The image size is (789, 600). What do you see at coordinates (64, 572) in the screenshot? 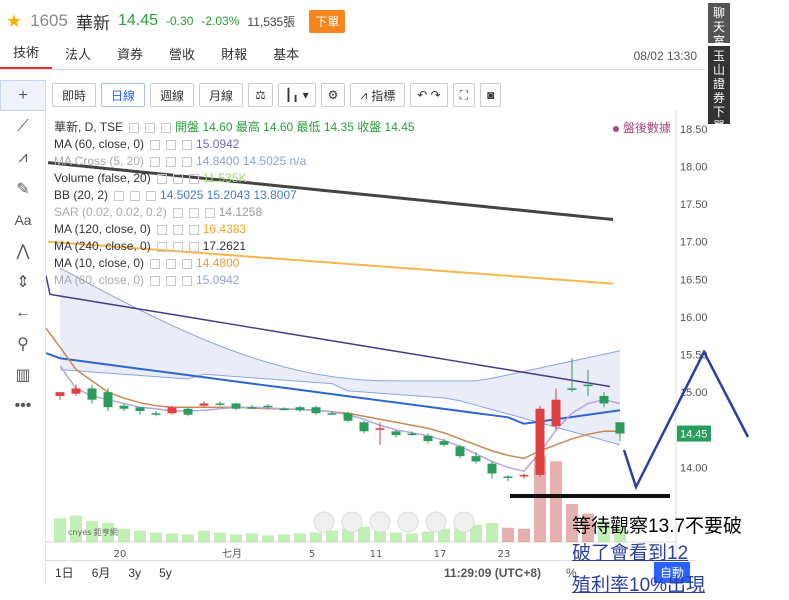
I see `range-1d: 1日` at bounding box center [64, 572].